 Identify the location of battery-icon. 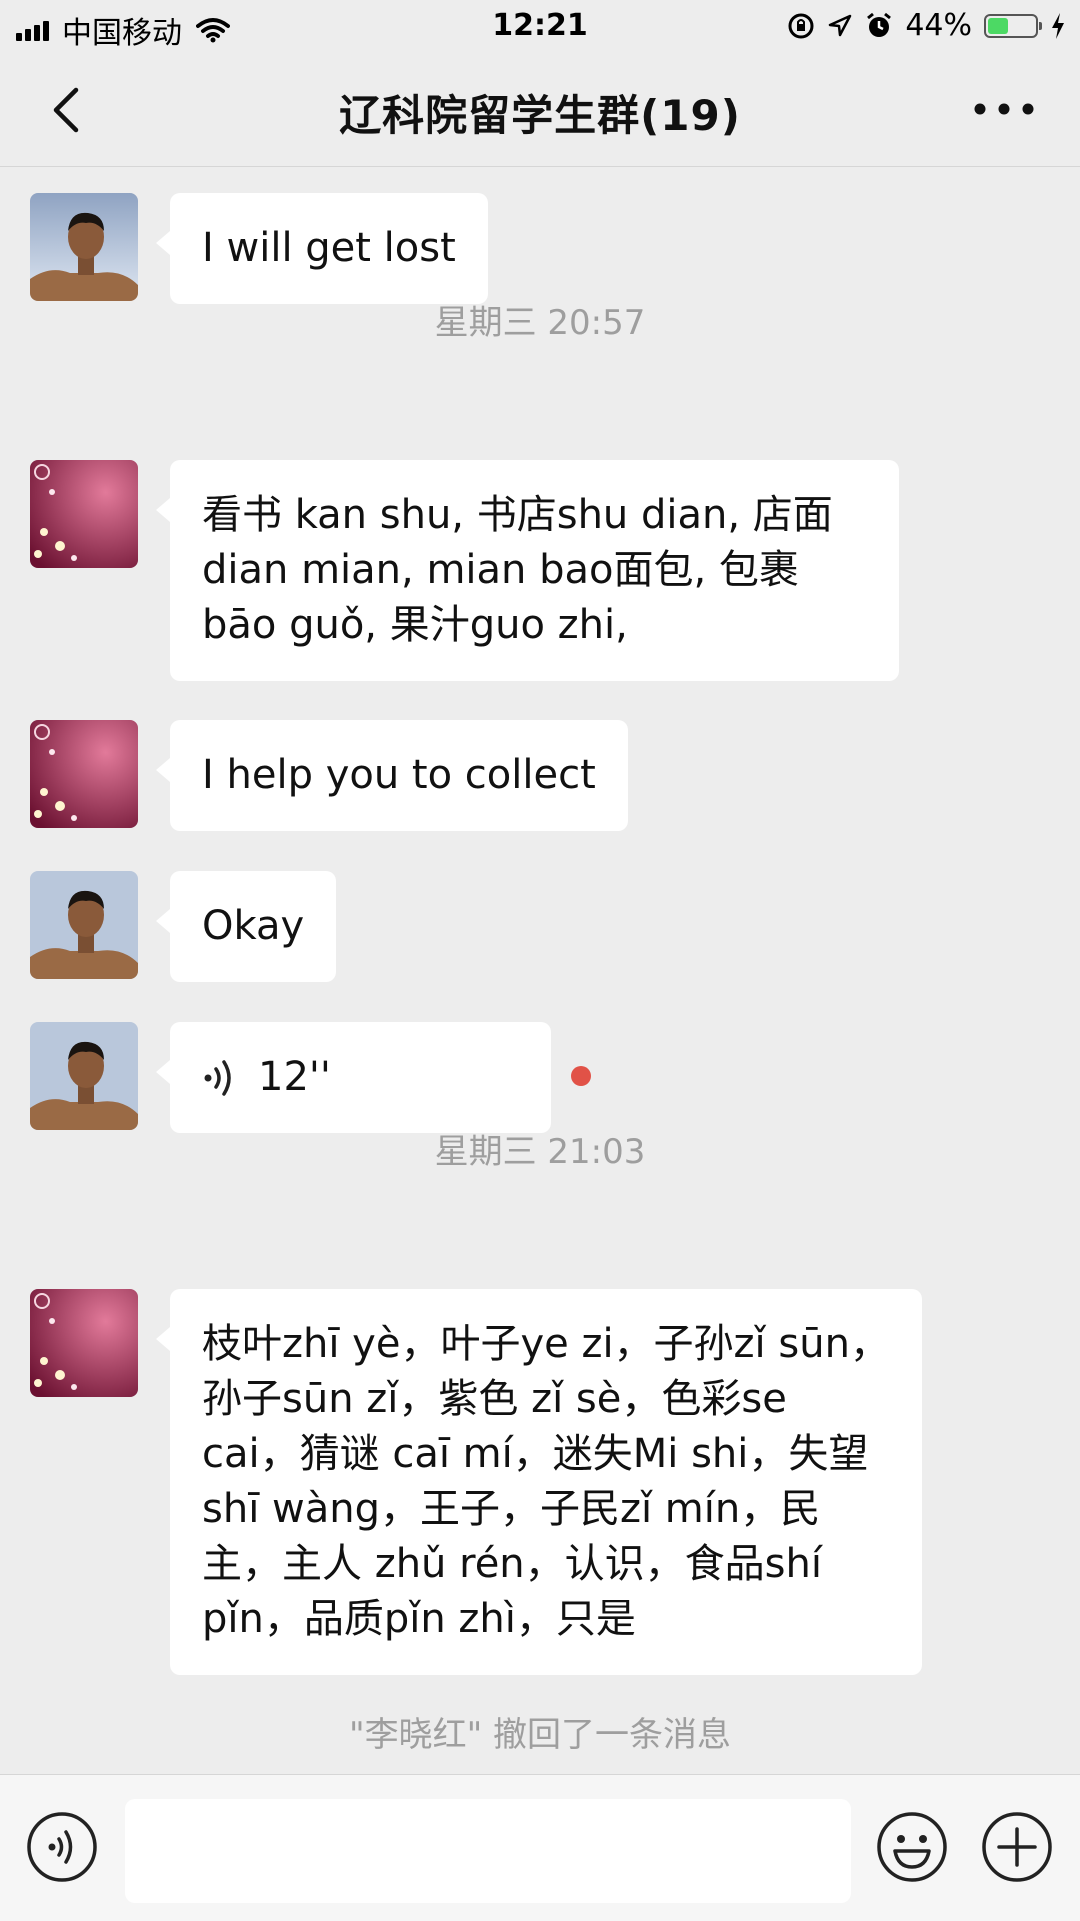
(1013, 25).